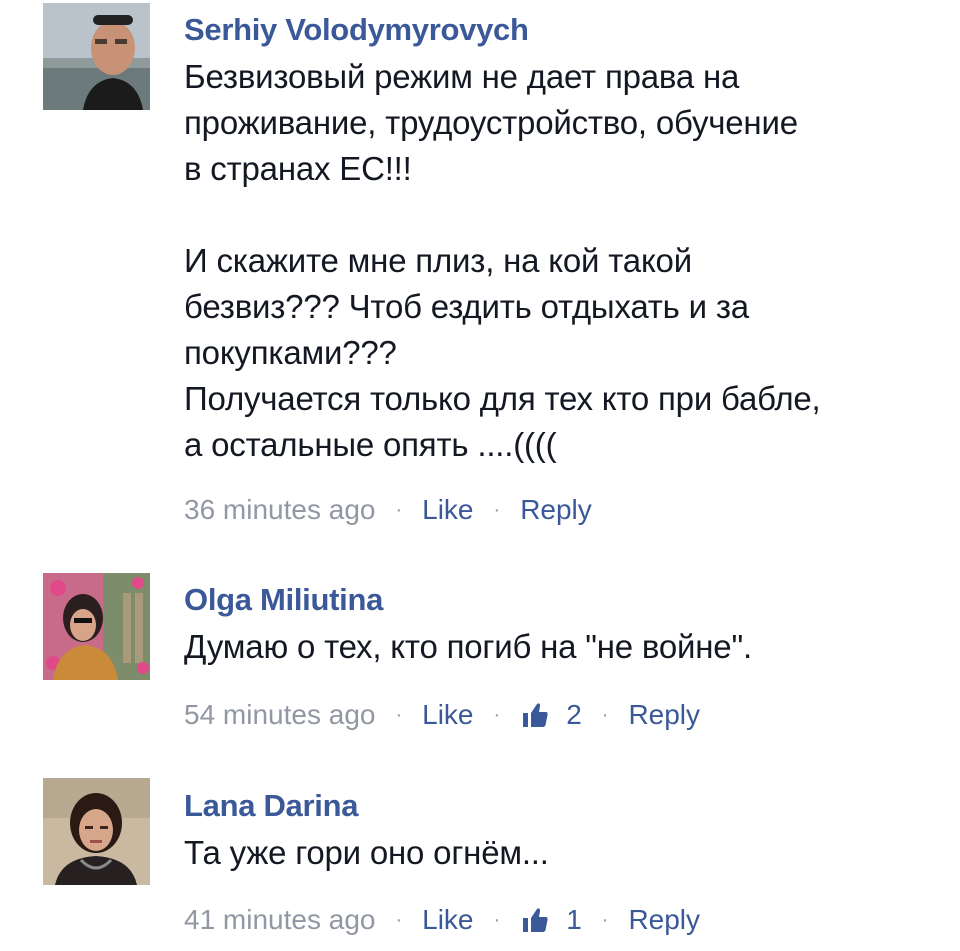 The height and width of the screenshot is (951, 960). I want to click on comment-actions: 36 minutes ago · Like · Reply, so click(388, 510).